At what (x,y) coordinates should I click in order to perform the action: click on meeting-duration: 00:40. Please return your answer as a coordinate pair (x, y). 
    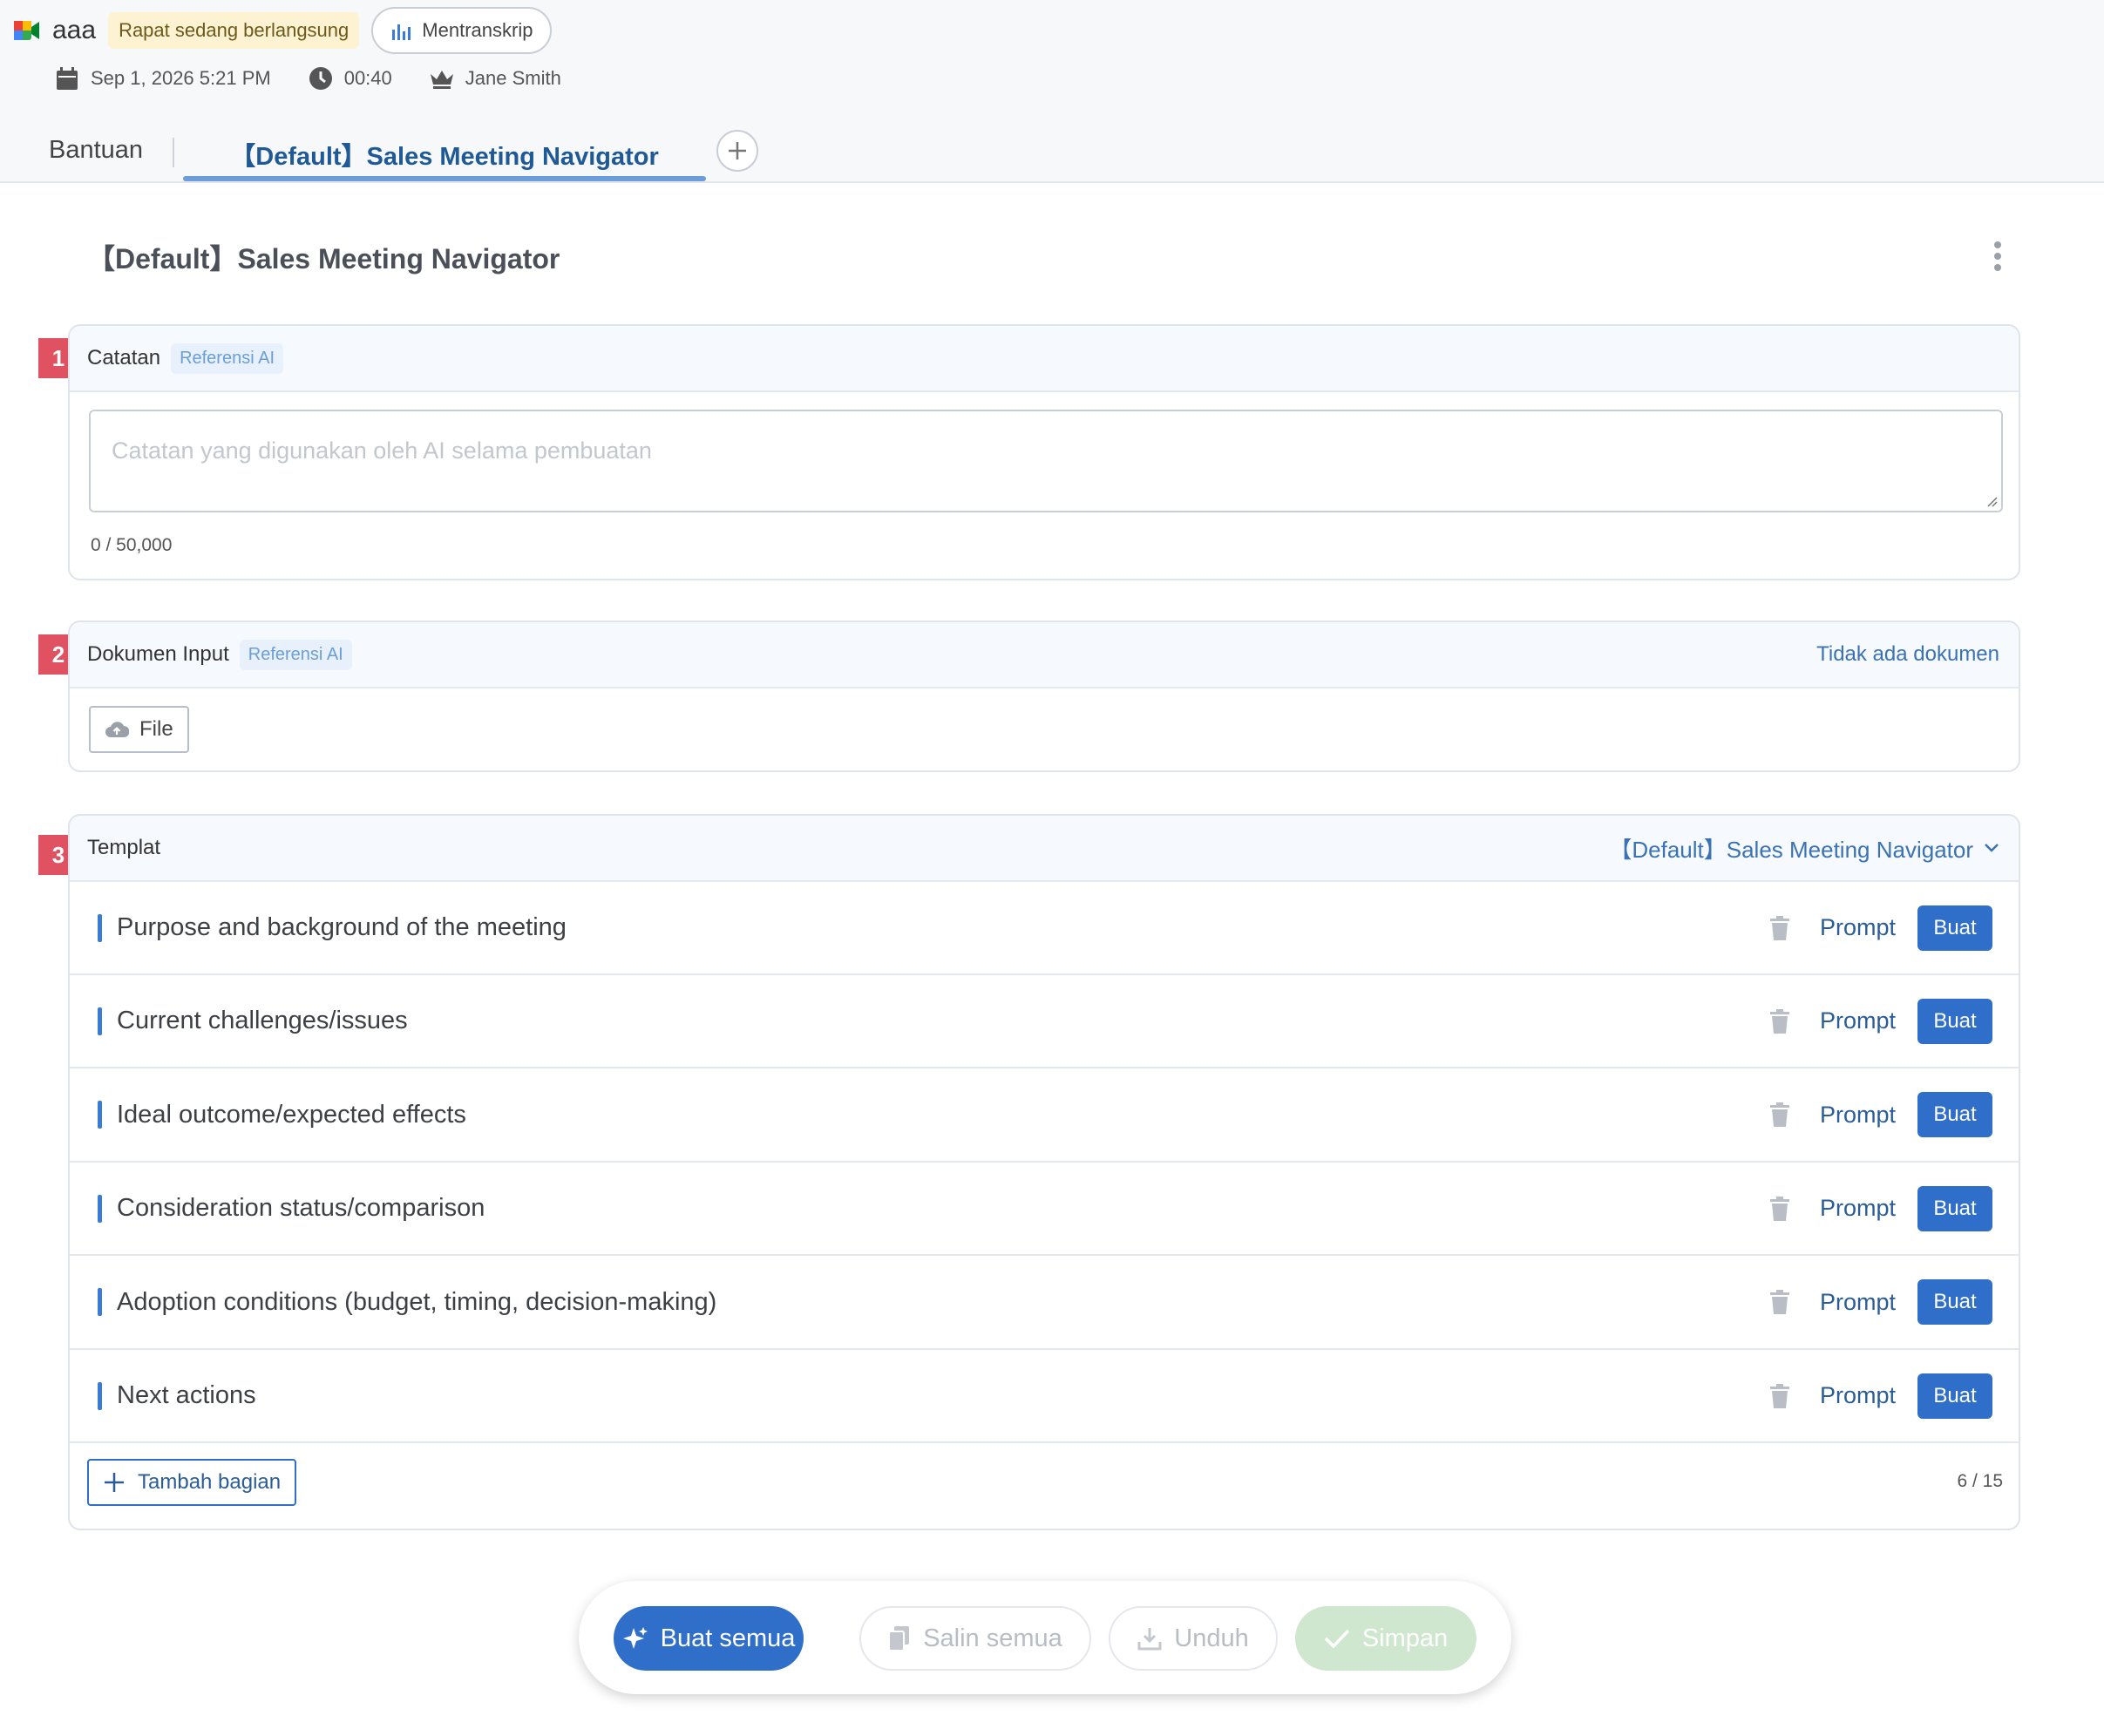
    Looking at the image, I should click on (367, 78).